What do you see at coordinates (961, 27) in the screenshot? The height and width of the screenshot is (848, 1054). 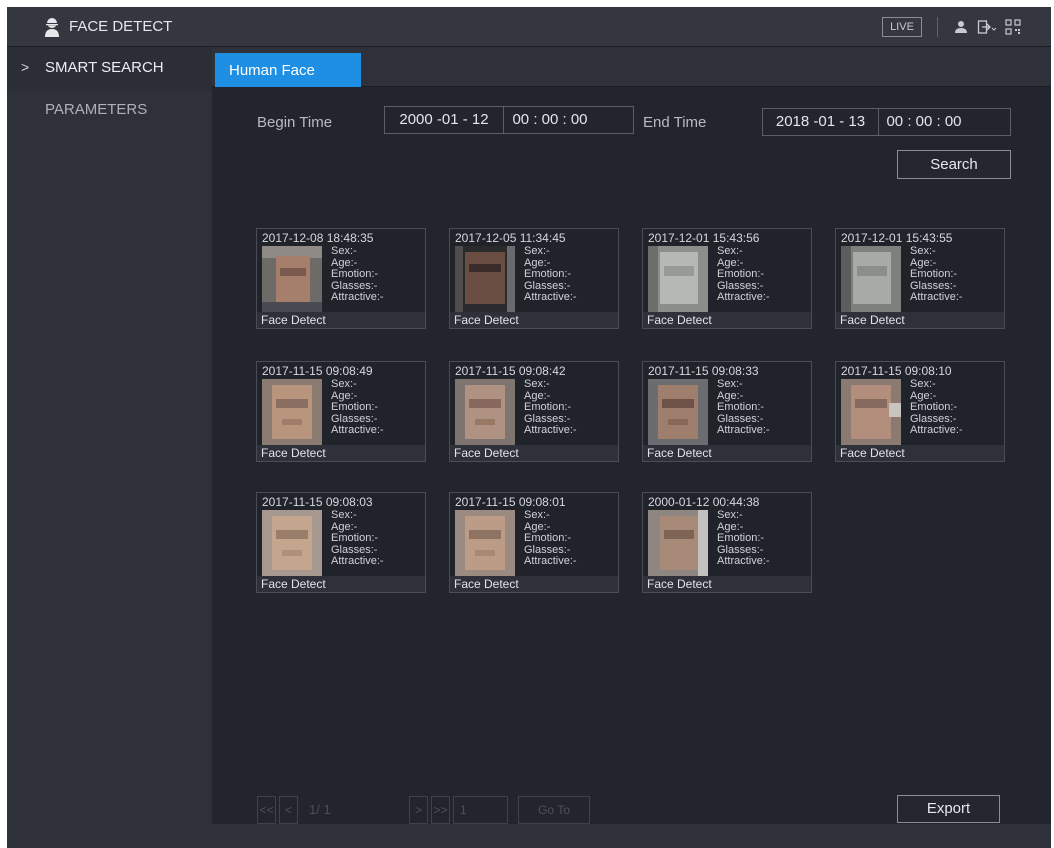 I see `user-icon` at bounding box center [961, 27].